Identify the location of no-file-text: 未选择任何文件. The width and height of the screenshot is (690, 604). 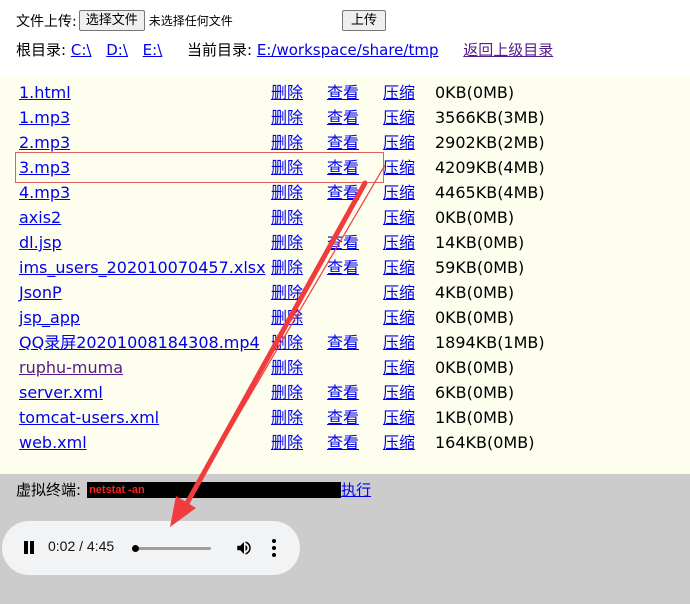
(190, 21).